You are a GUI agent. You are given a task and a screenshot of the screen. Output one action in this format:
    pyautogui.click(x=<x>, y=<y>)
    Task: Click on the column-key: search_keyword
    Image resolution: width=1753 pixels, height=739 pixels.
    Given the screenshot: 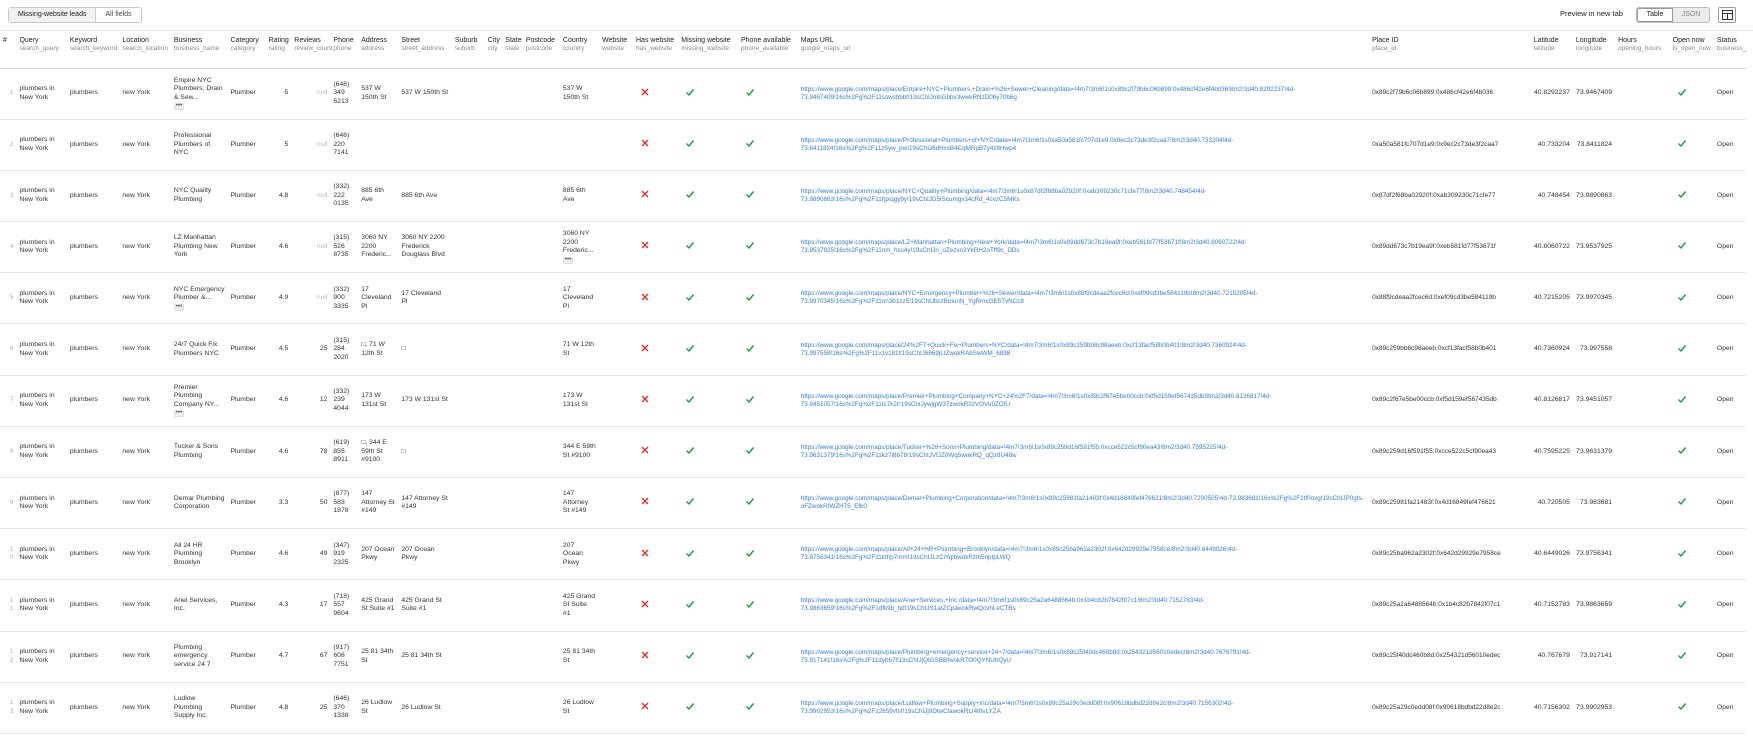 What is the action you would take?
    pyautogui.click(x=93, y=48)
    